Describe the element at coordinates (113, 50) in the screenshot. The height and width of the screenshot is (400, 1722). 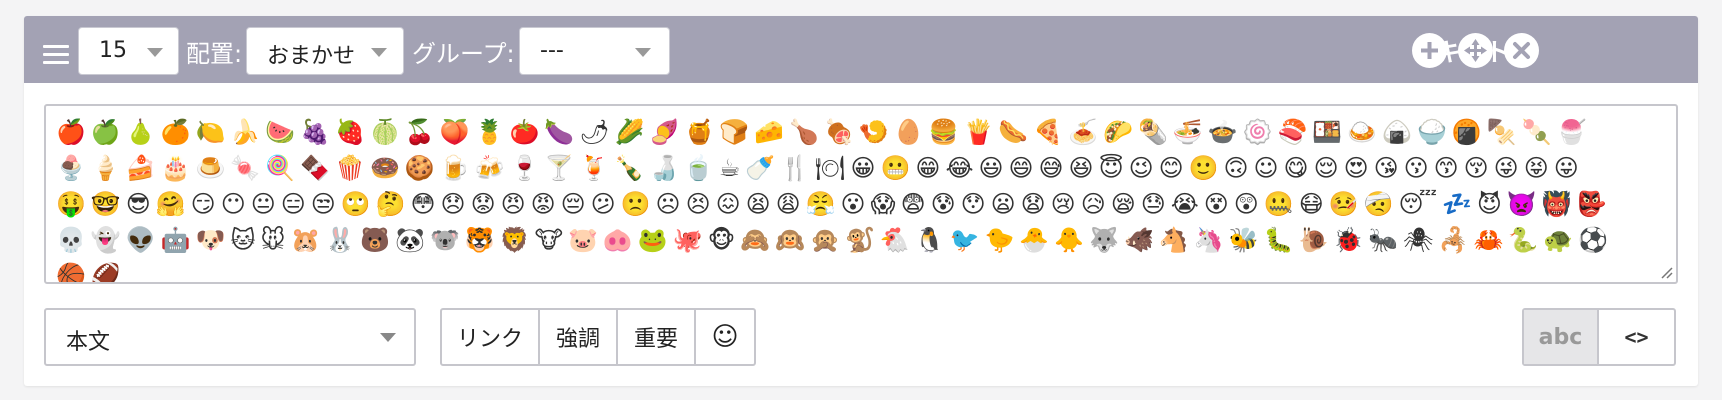
I see `size-select-value: 15` at that location.